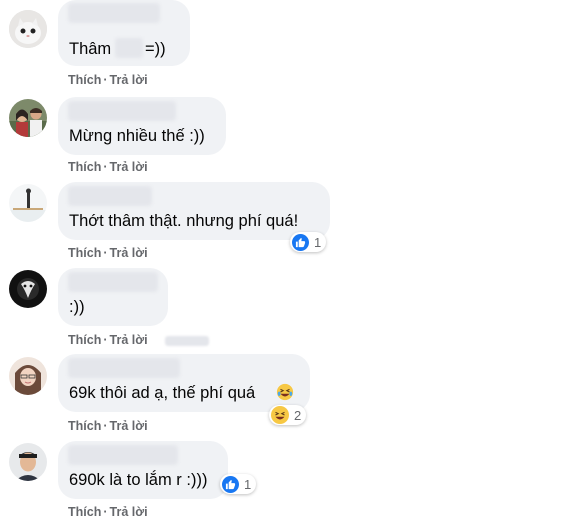 Image resolution: width=580 pixels, height=525 pixels. What do you see at coordinates (77, 307) in the screenshot?
I see `comment-text: :))` at bounding box center [77, 307].